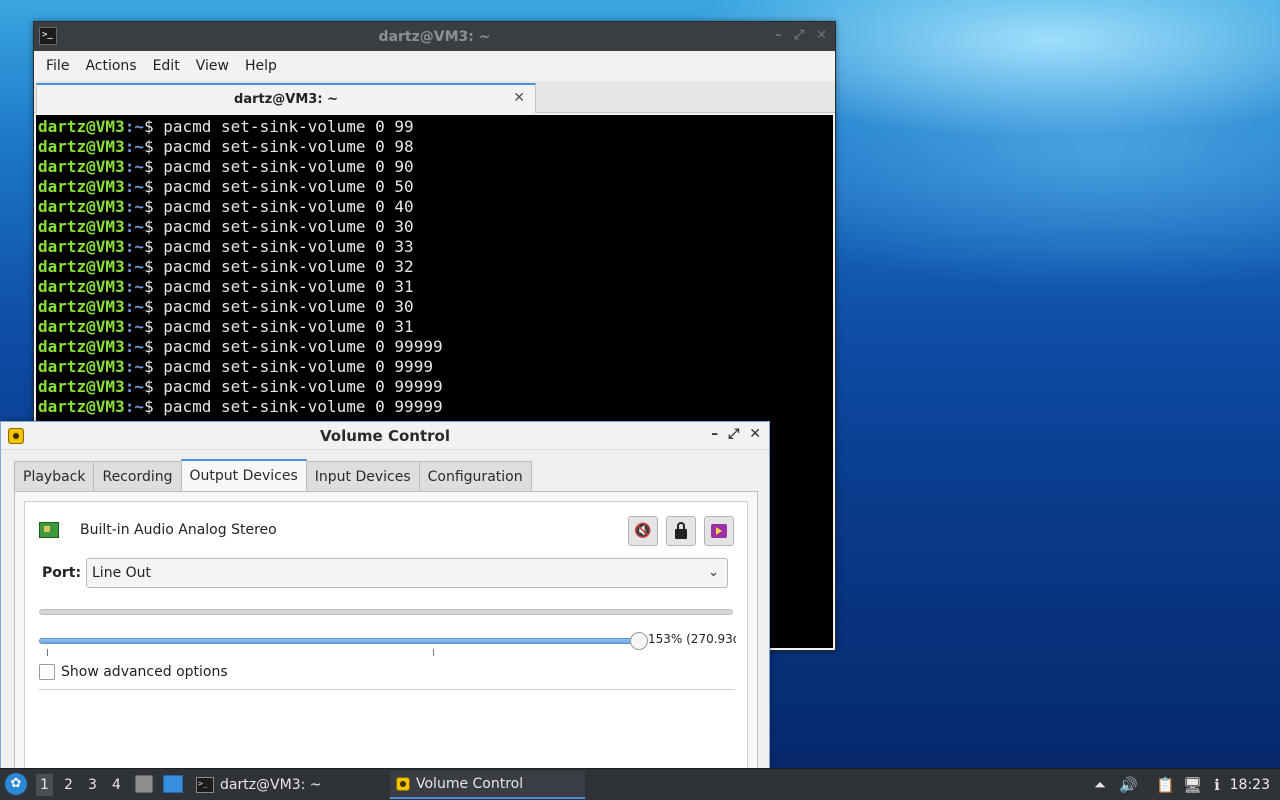 The height and width of the screenshot is (800, 1280). I want to click on workspace-1: 1, so click(44, 785).